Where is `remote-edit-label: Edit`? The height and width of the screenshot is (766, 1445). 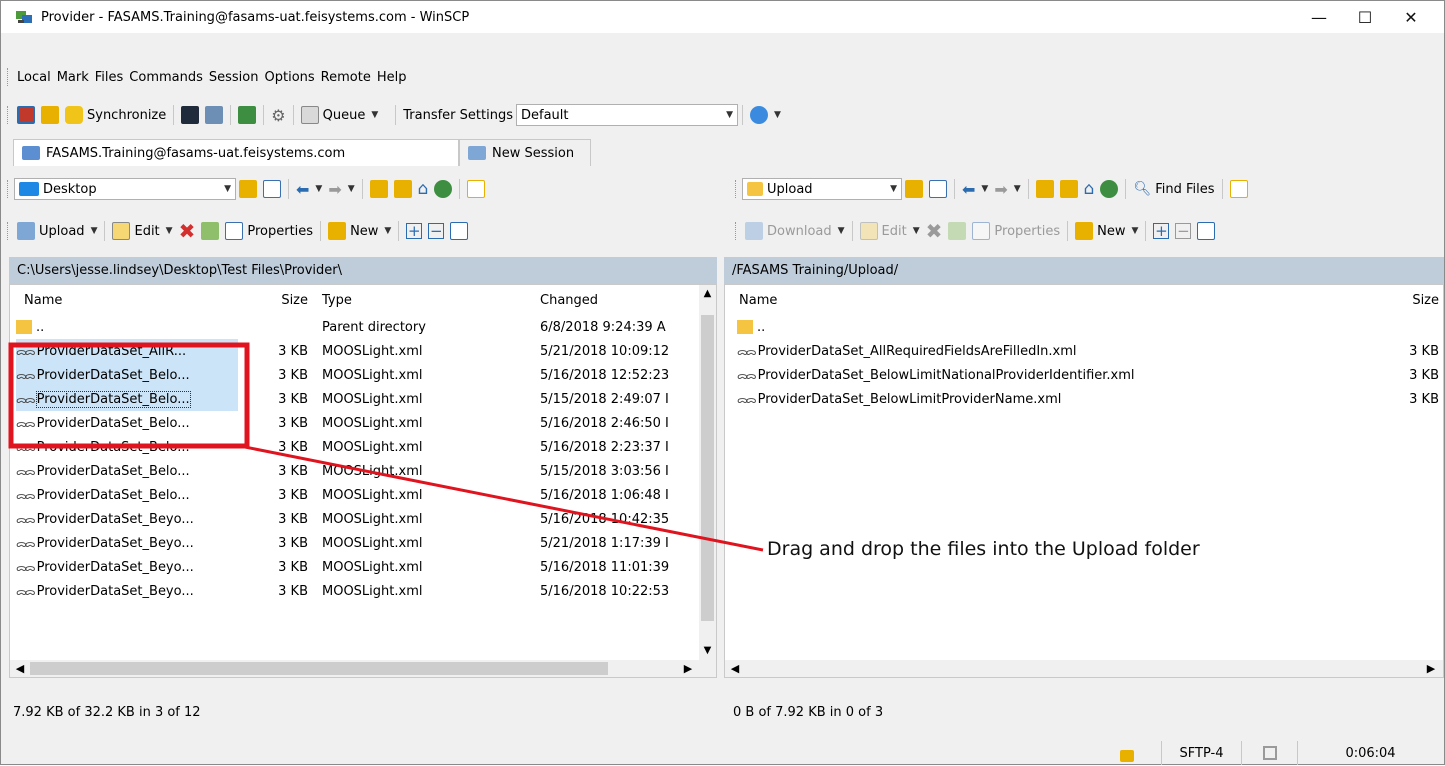 remote-edit-label: Edit is located at coordinates (894, 231).